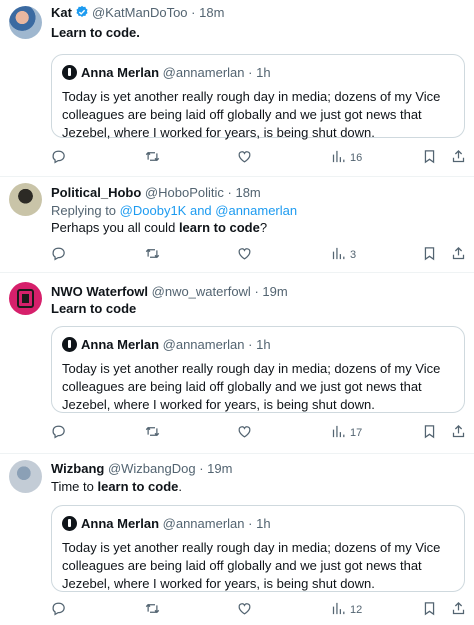 This screenshot has height=625, width=474. I want to click on tweet-text: Learn to code, so click(94, 308).